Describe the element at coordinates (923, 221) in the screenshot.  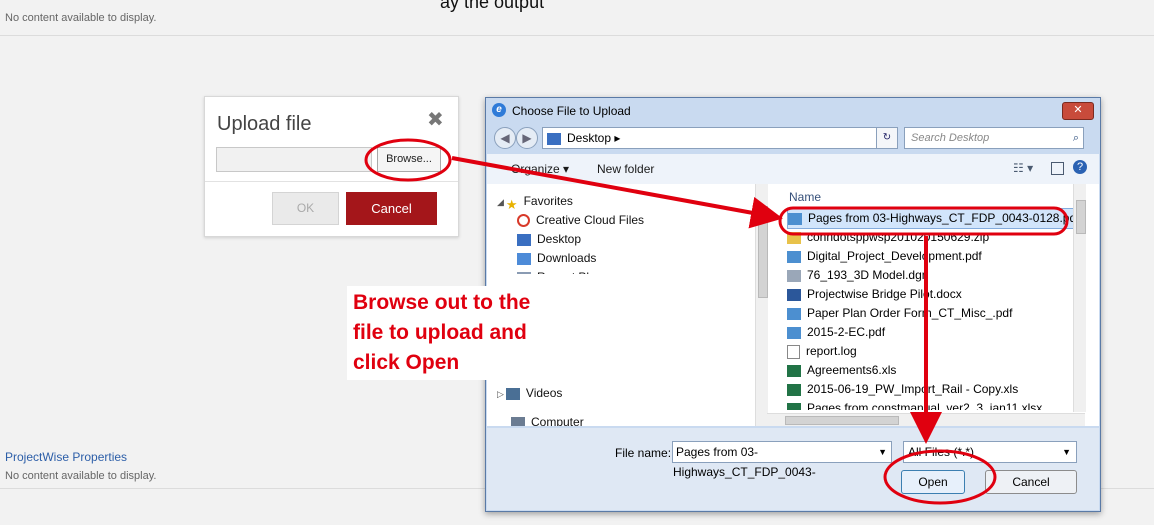
I see `file-highlight-rounded` at that location.